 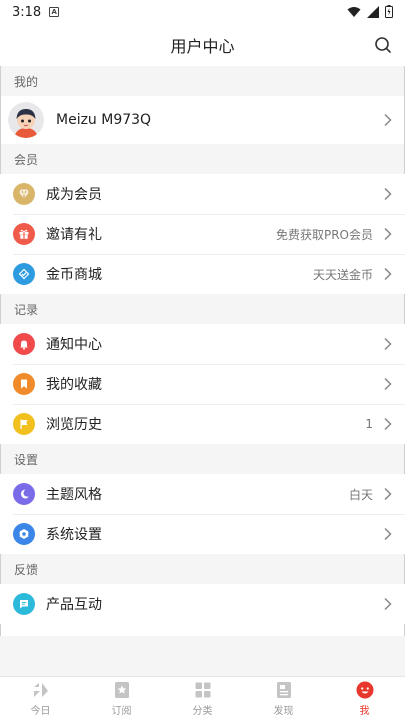 I want to click on settings-hex-icon, so click(x=24, y=534).